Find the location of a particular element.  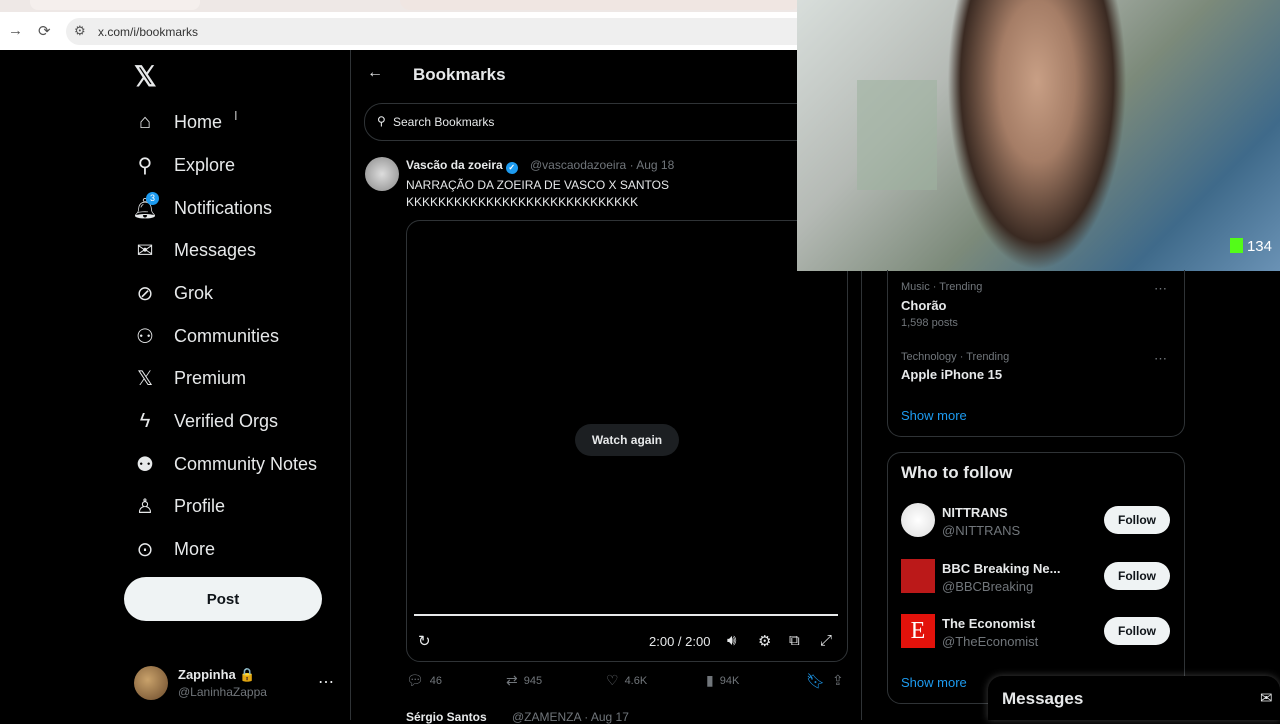

nav-communities: ⚇ Communities is located at coordinates (206, 336).